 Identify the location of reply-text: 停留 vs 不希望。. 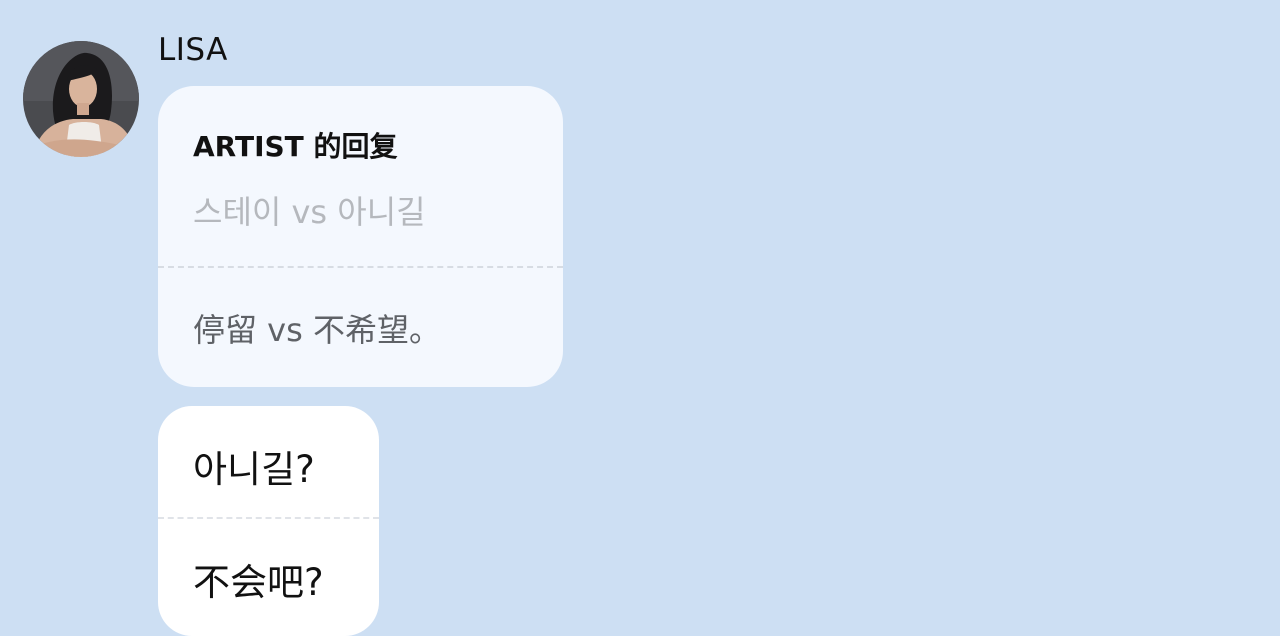
(317, 330).